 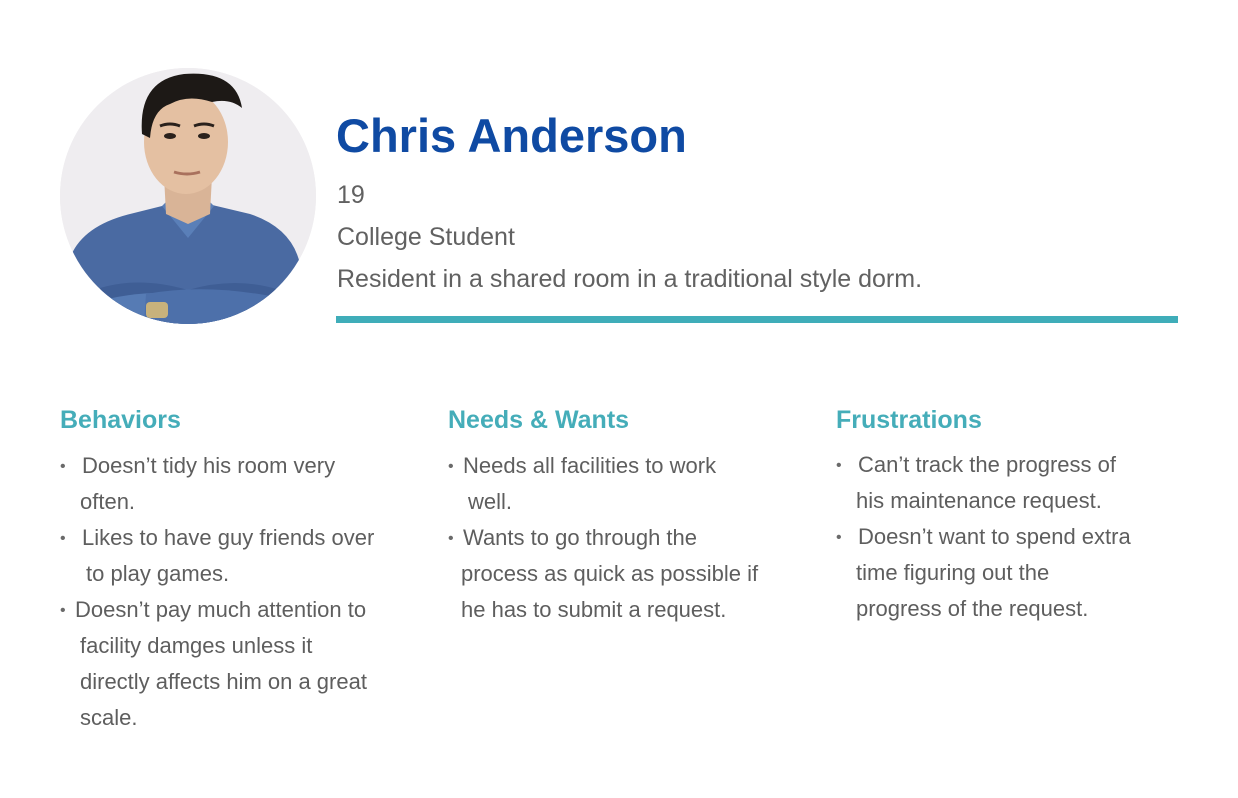 What do you see at coordinates (351, 195) in the screenshot?
I see `persona-age: 19` at bounding box center [351, 195].